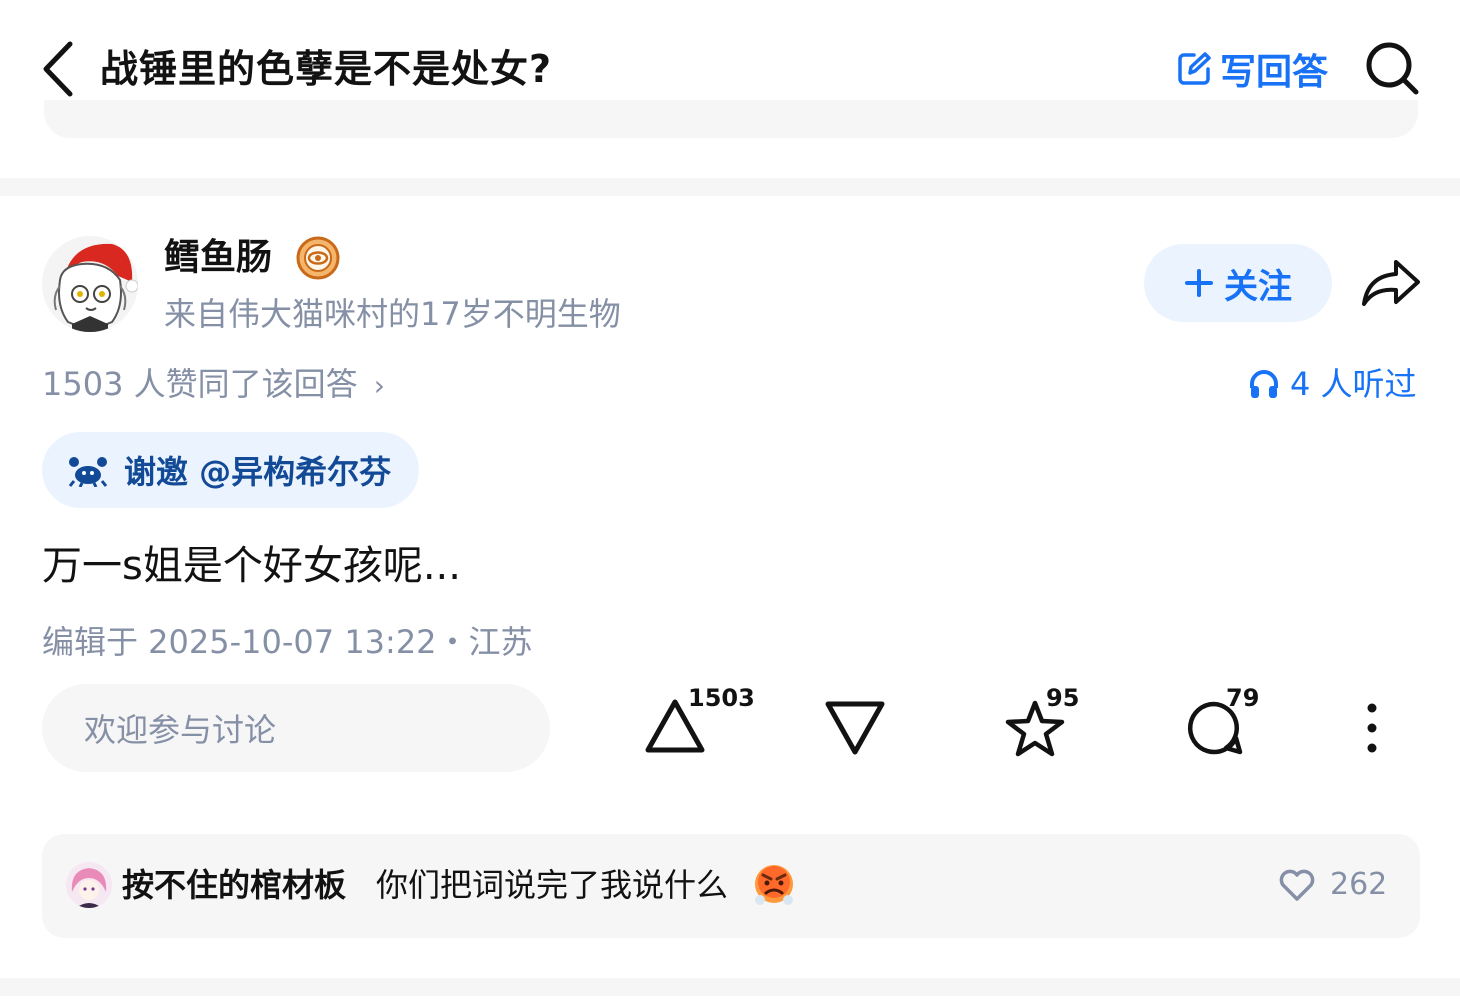 This screenshot has height=1007, width=1460. I want to click on likes-summary-text: 1503 人赞同了该回答, so click(200, 384).